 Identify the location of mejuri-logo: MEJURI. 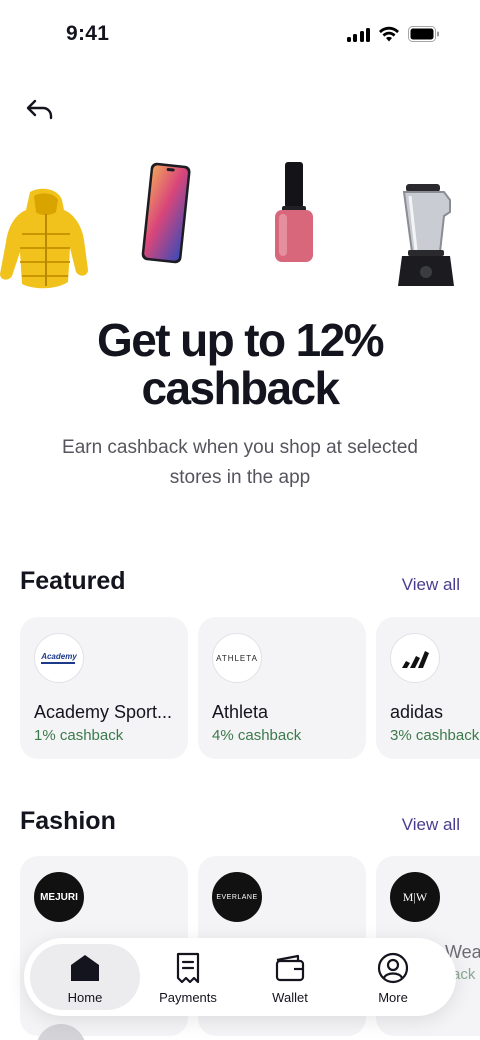
(59, 897).